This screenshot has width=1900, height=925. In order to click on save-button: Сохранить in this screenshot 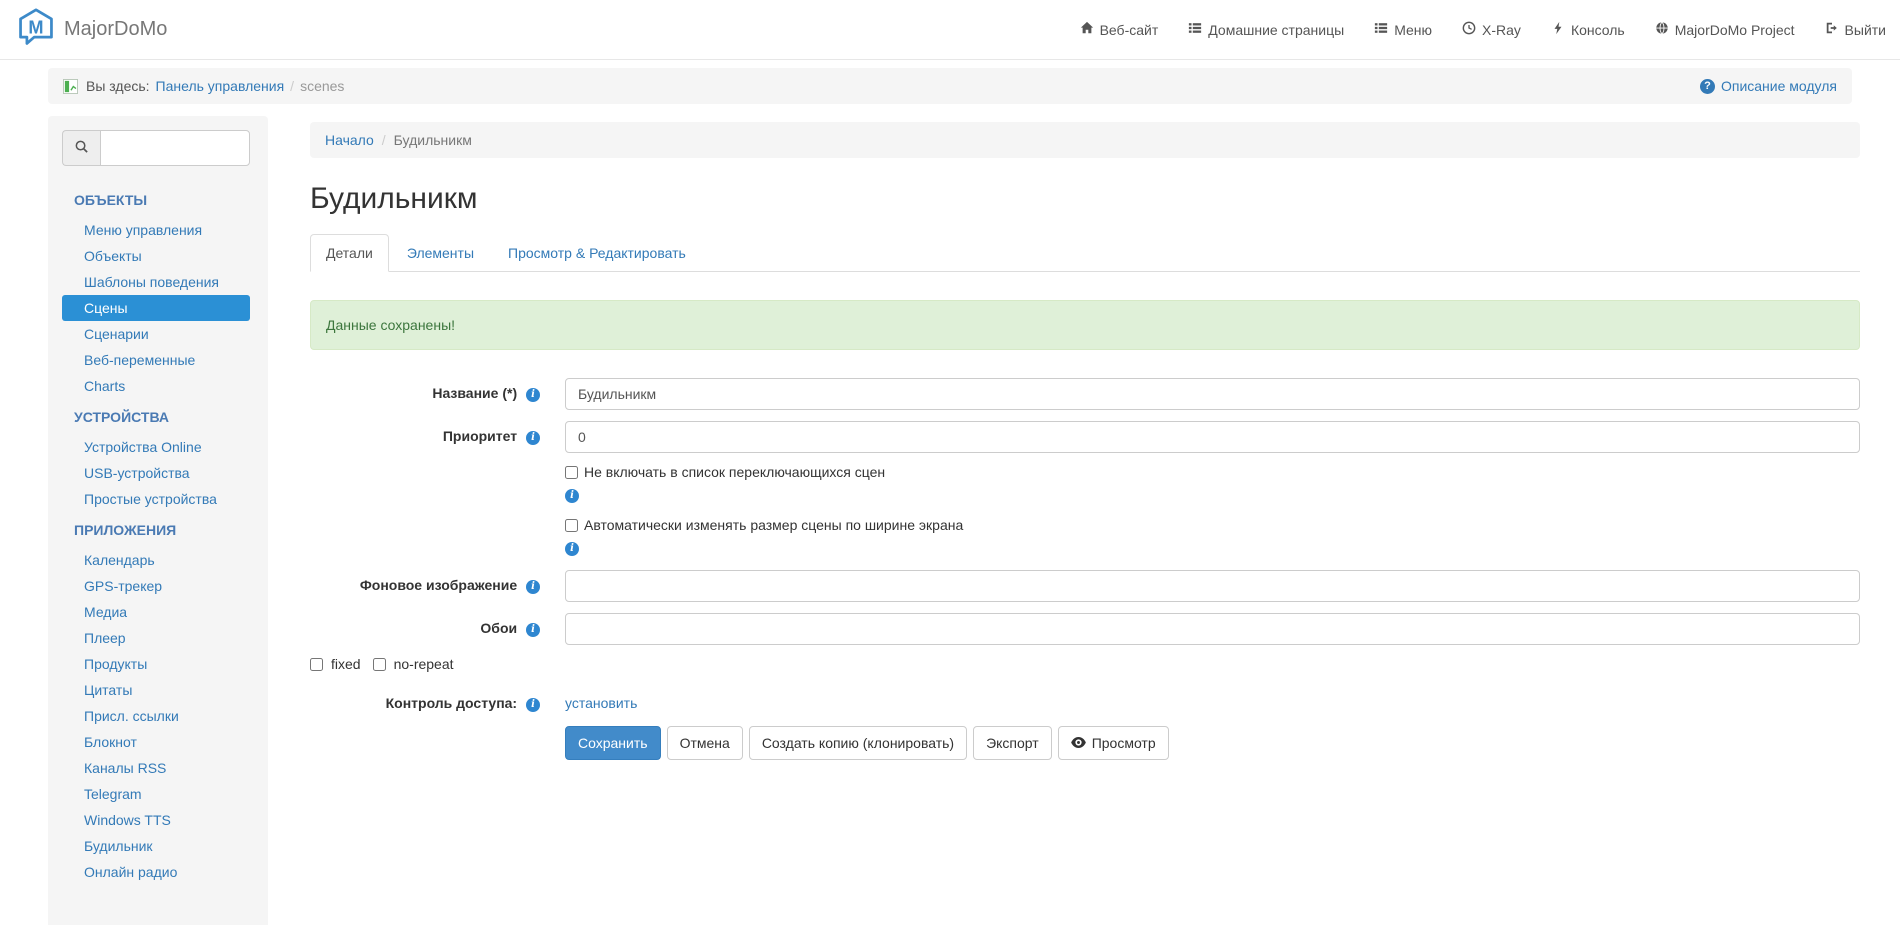, I will do `click(613, 743)`.